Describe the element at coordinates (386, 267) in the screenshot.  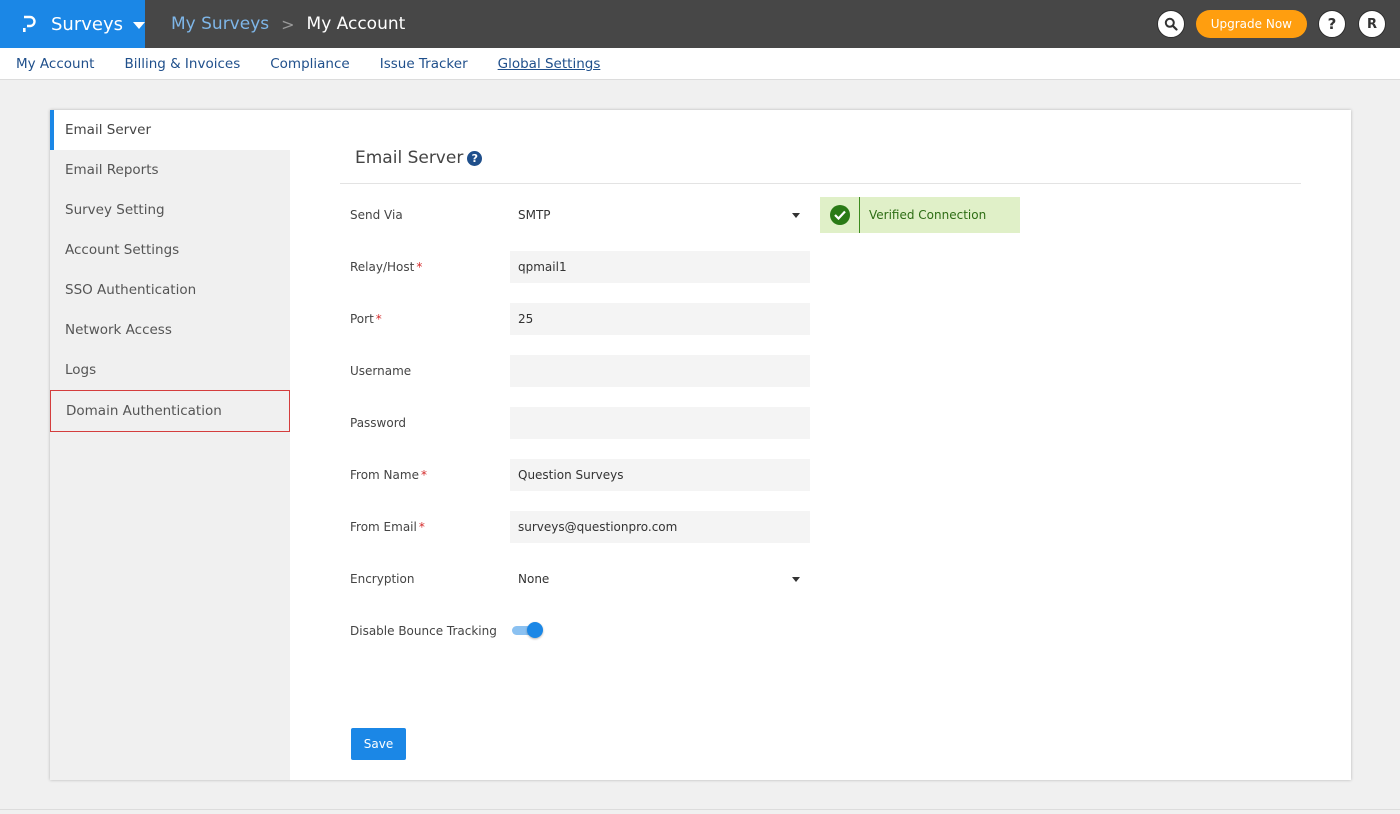
I see `relay-host-label: Relay/Host *` at that location.